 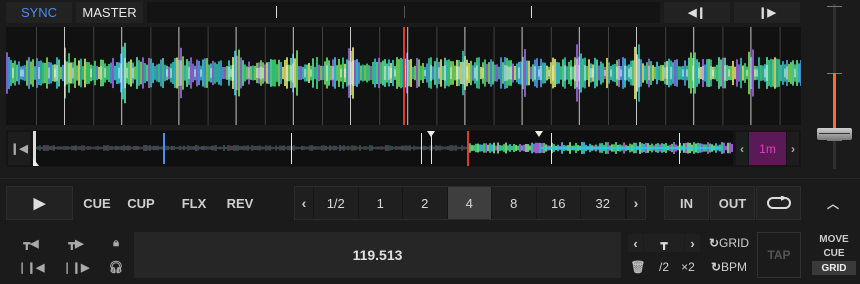 What do you see at coordinates (39, 12) in the screenshot?
I see `sync-button: SYNC` at bounding box center [39, 12].